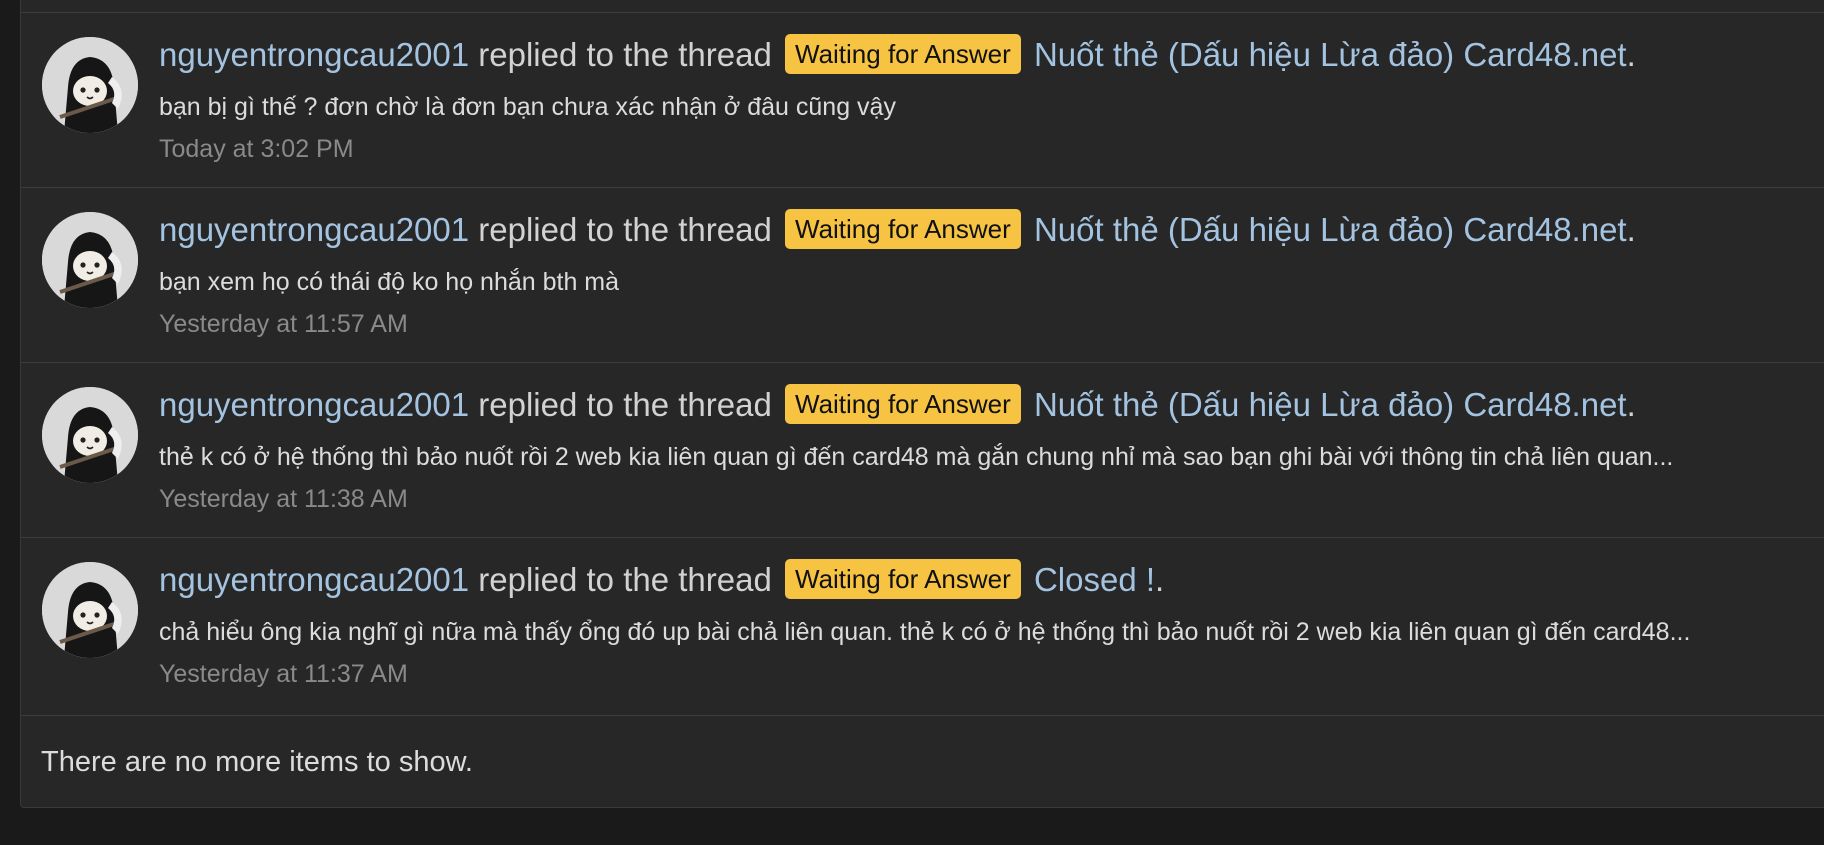 The width and height of the screenshot is (1824, 845). I want to click on thread-title-link: Closed !, so click(1094, 579).